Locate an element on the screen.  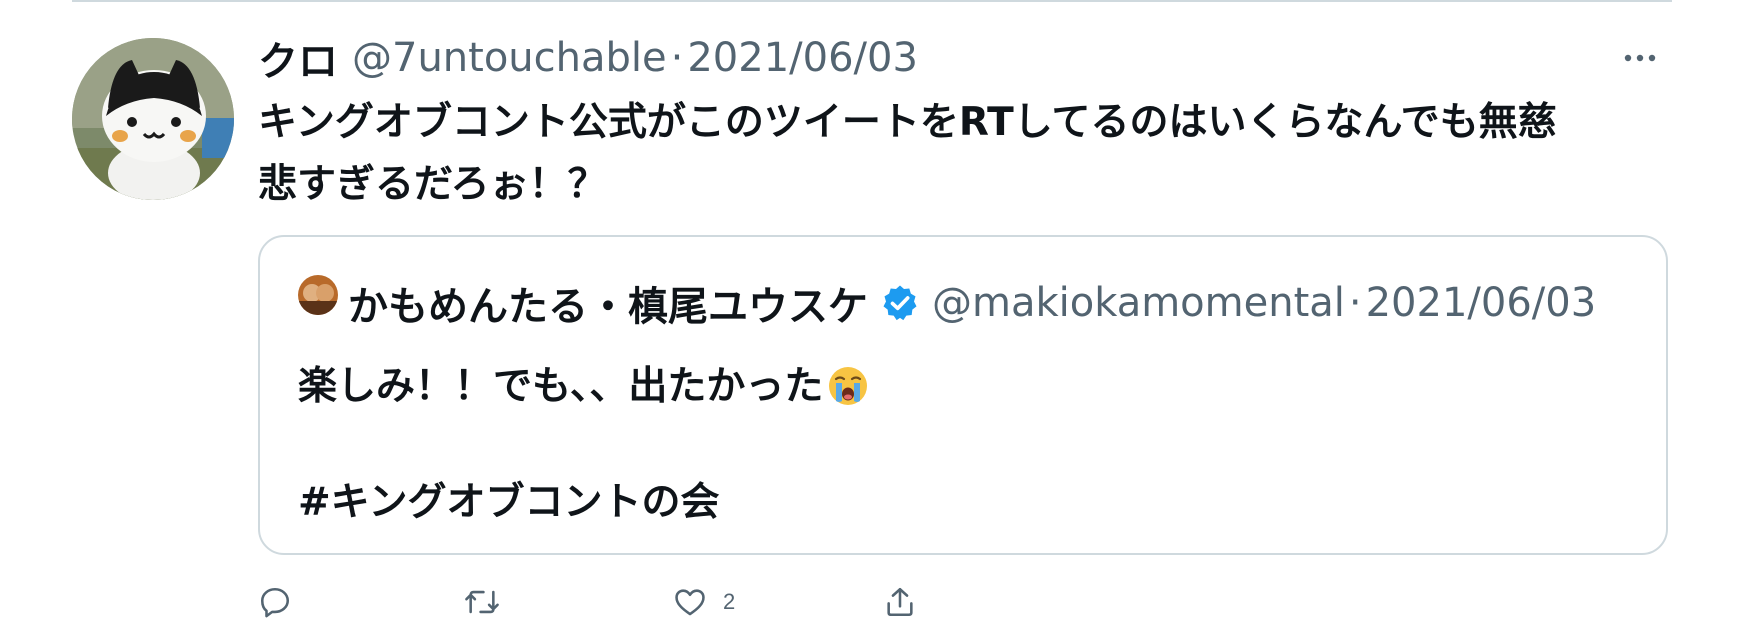
share-button is located at coordinates (900, 602).